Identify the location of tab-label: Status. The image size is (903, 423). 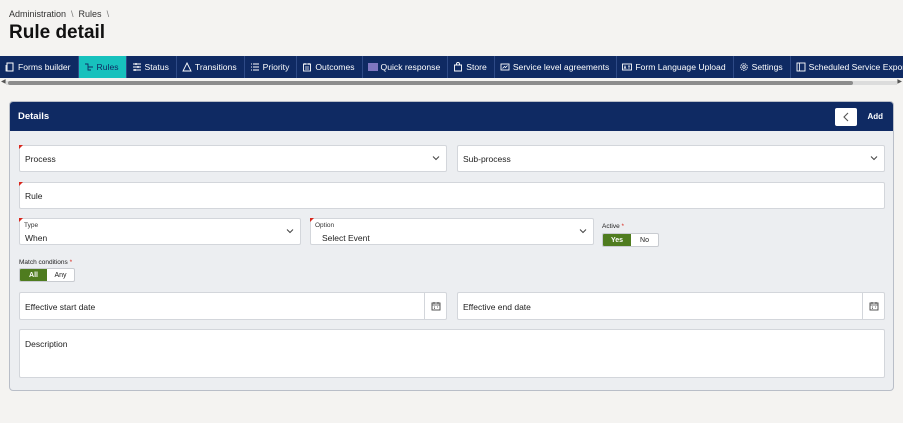
(156, 67).